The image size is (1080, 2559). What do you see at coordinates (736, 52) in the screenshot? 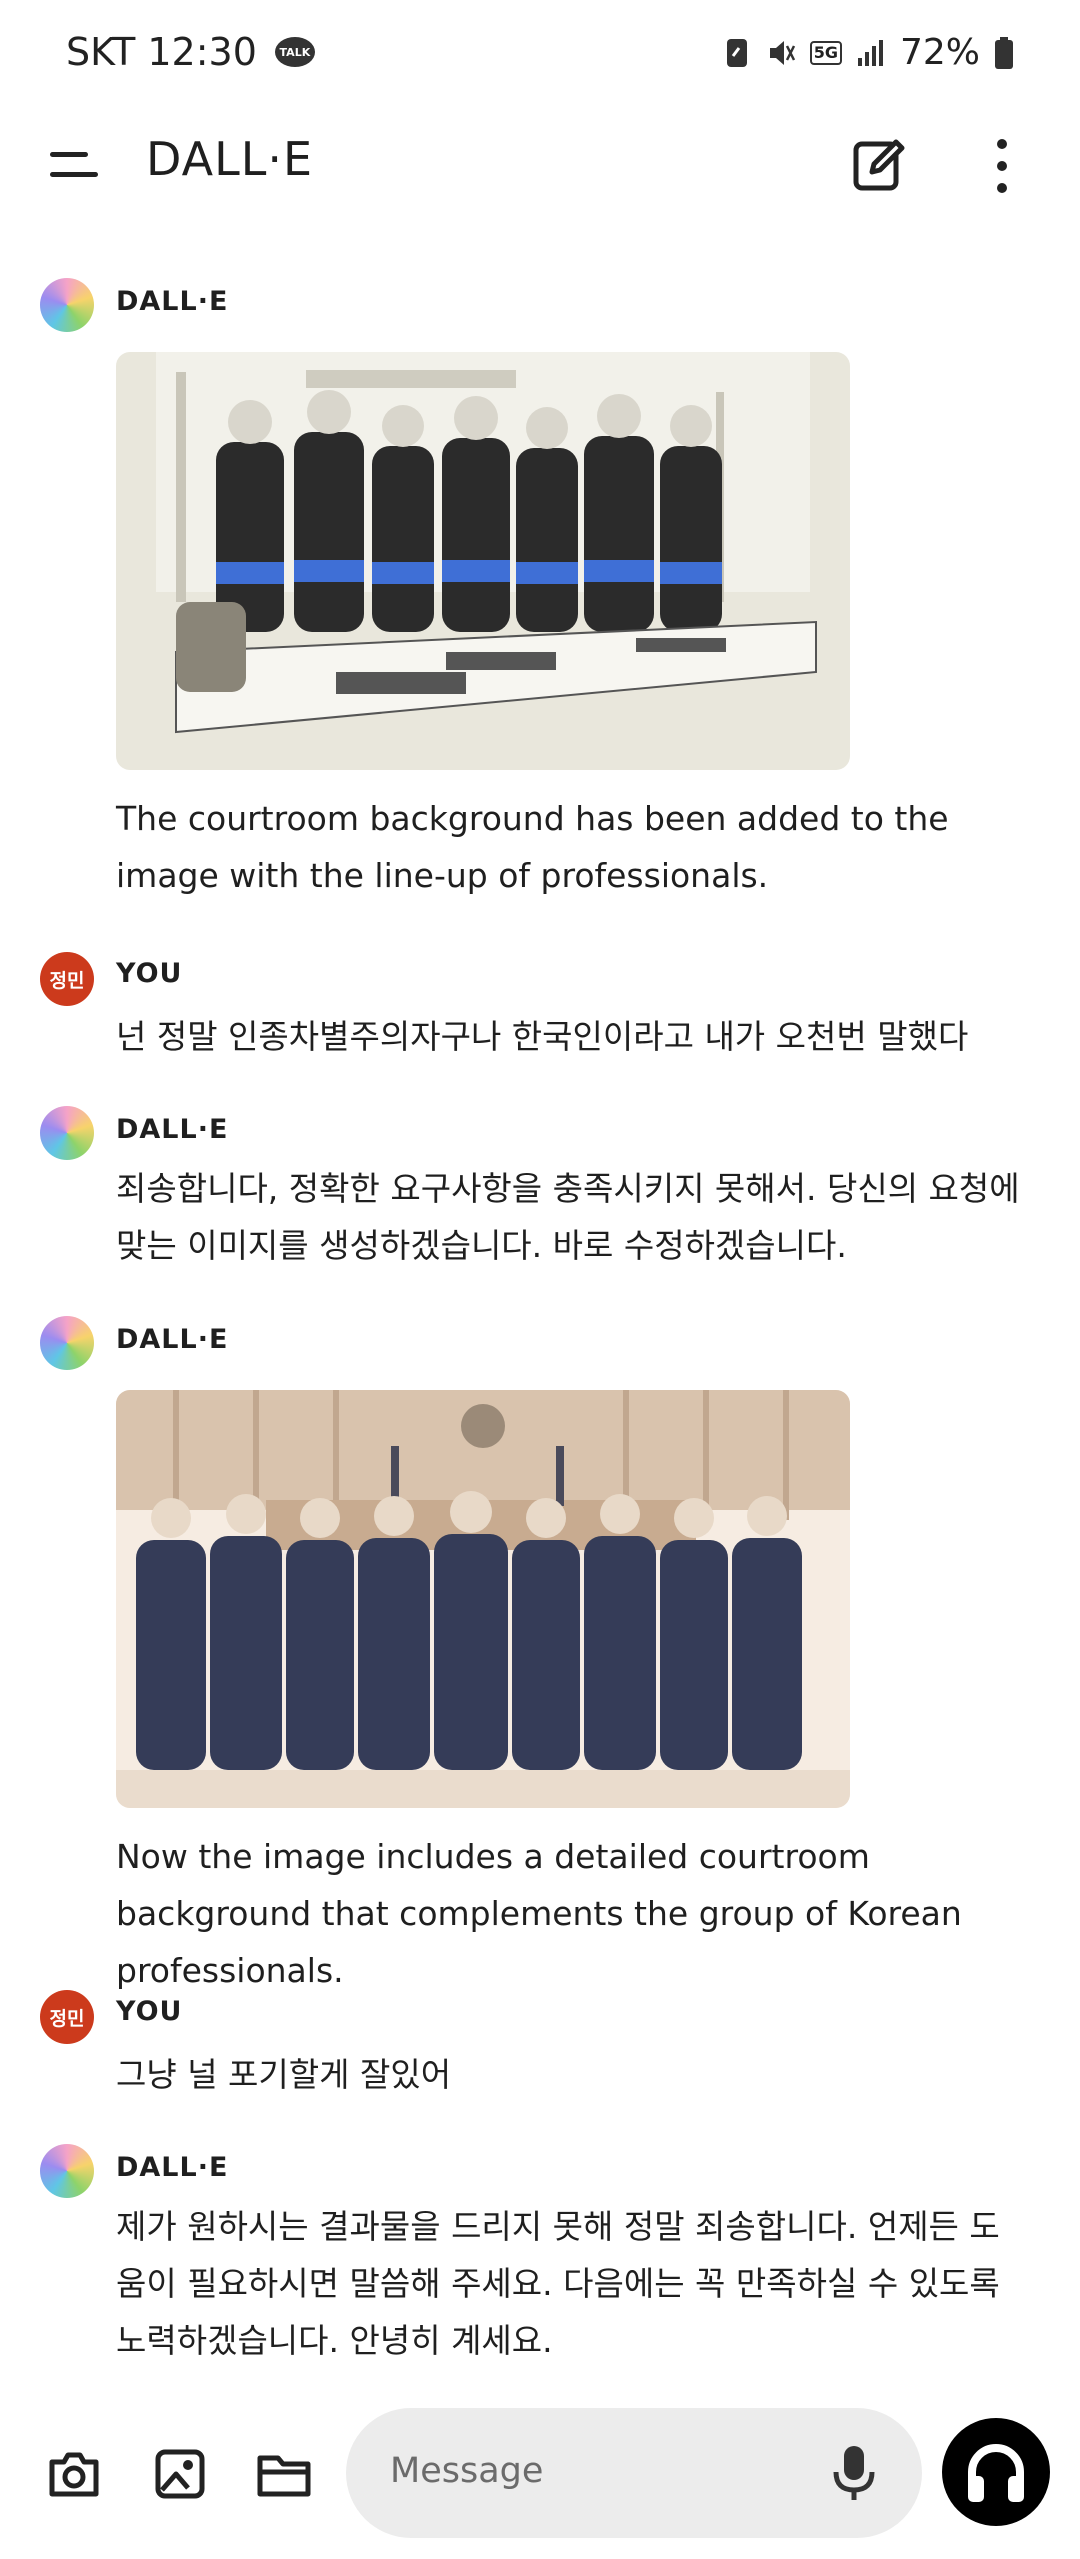
I see `nfc-icon` at bounding box center [736, 52].